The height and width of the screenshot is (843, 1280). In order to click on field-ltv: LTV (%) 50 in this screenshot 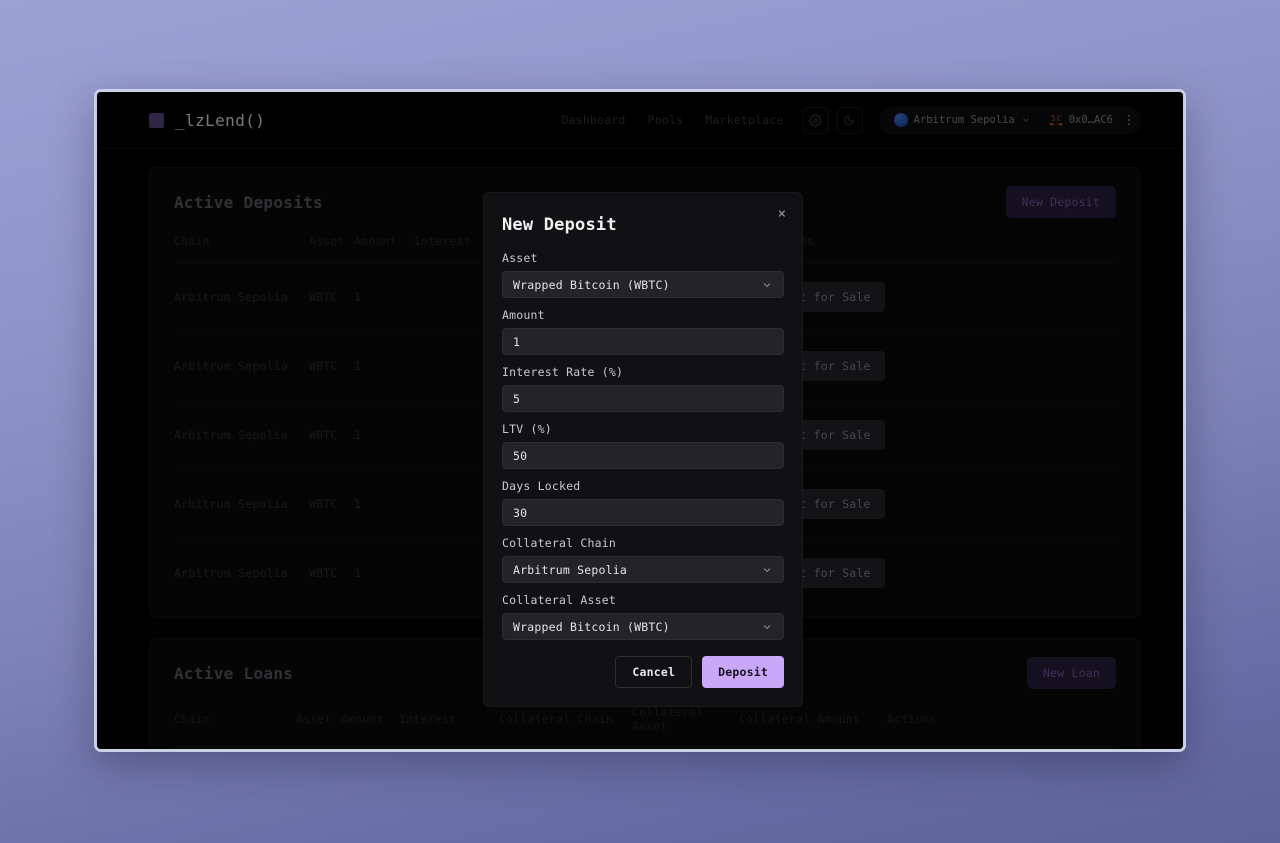, I will do `click(643, 445)`.